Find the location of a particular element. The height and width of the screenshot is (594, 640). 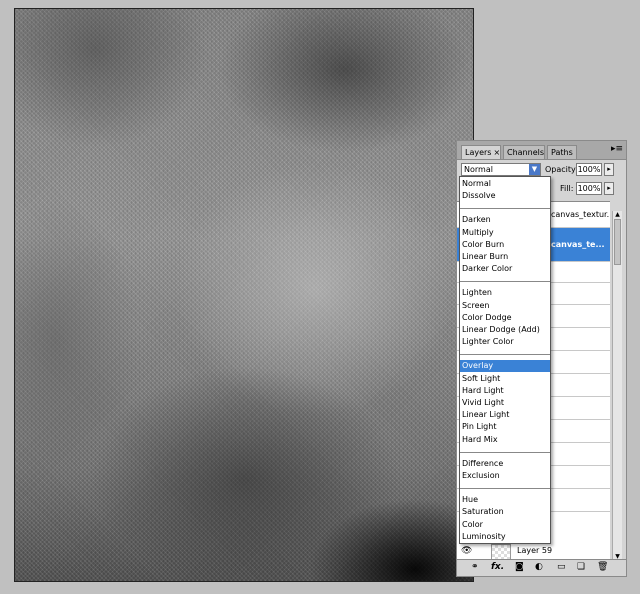

tab-channels: Channels is located at coordinates (524, 152).